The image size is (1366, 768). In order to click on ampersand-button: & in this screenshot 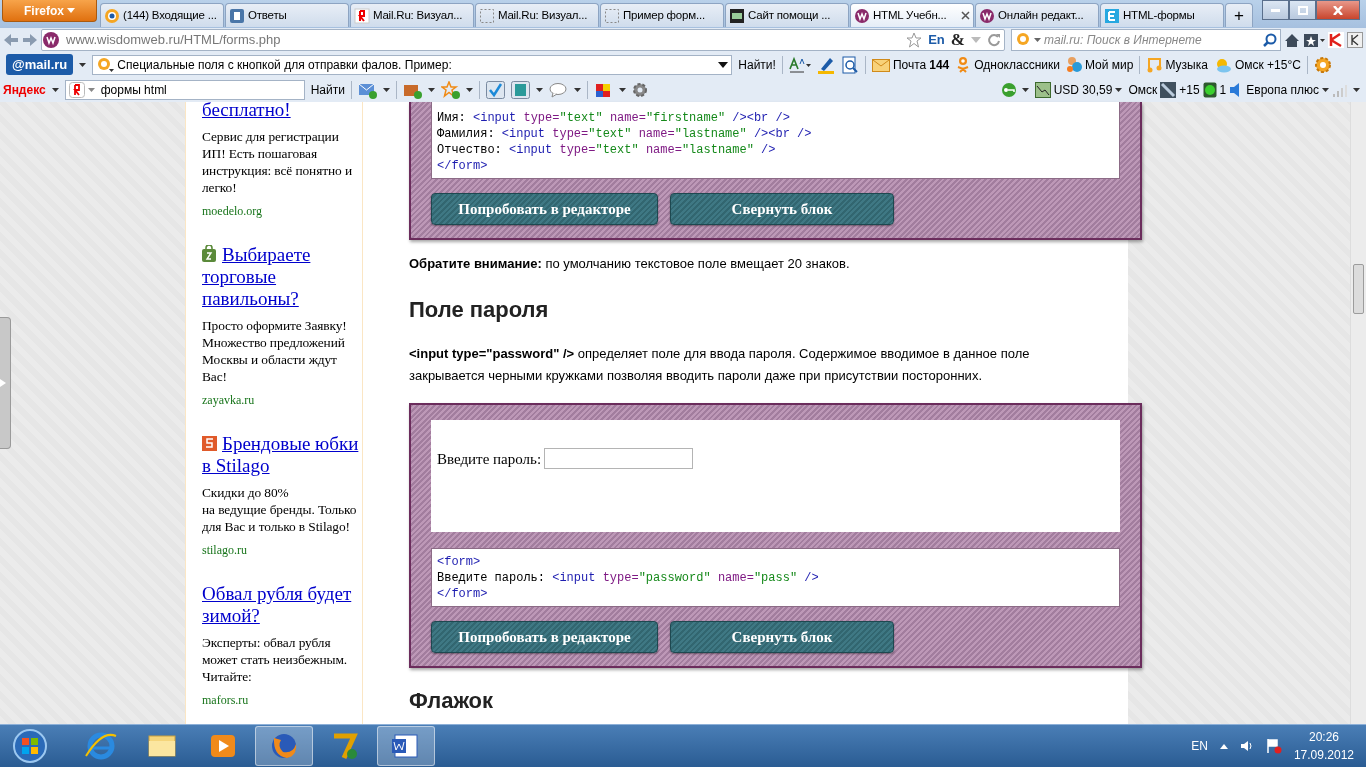, I will do `click(957, 40)`.